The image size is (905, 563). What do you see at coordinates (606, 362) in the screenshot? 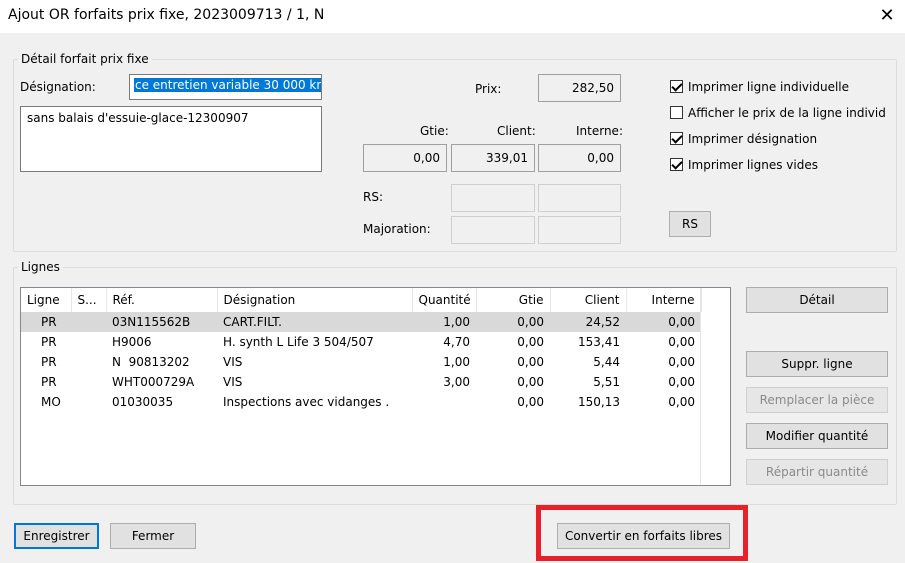
I see `cell-client: 5,44` at bounding box center [606, 362].